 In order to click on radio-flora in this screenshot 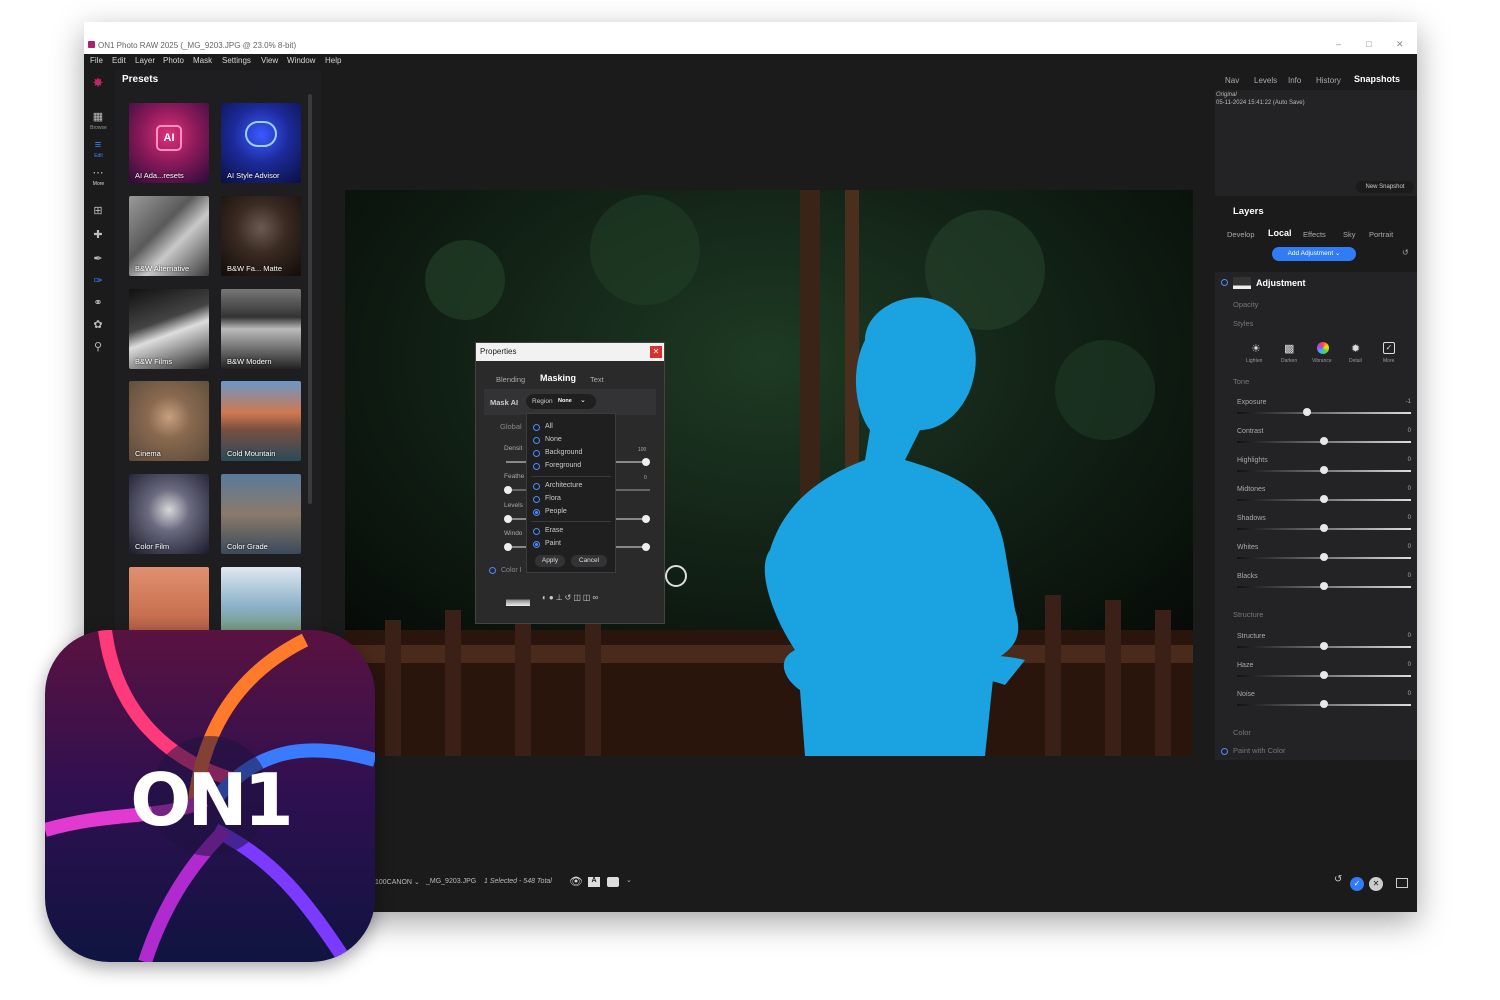, I will do `click(536, 499)`.